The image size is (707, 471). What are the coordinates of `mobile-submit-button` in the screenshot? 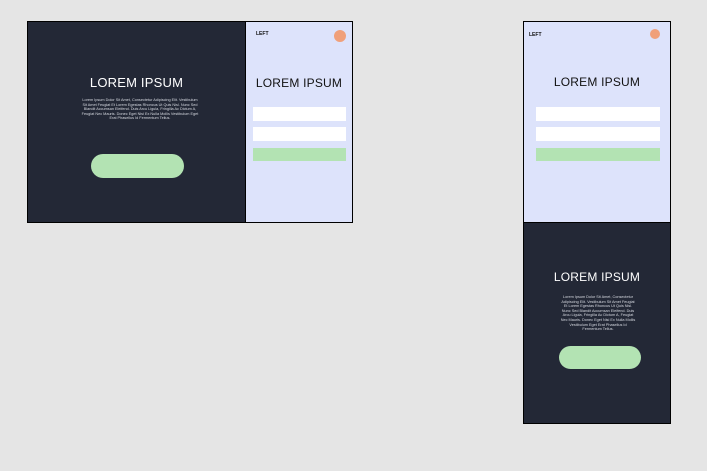 It's located at (598, 154).